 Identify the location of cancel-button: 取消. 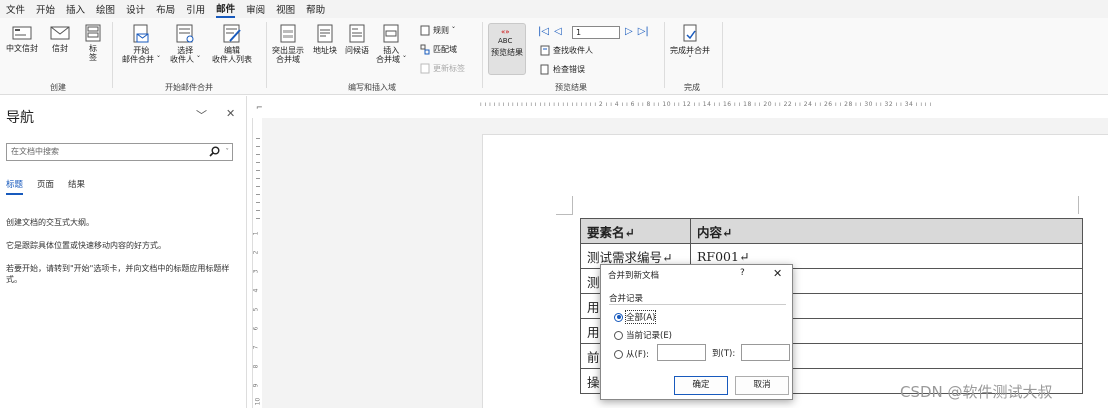
(762, 385).